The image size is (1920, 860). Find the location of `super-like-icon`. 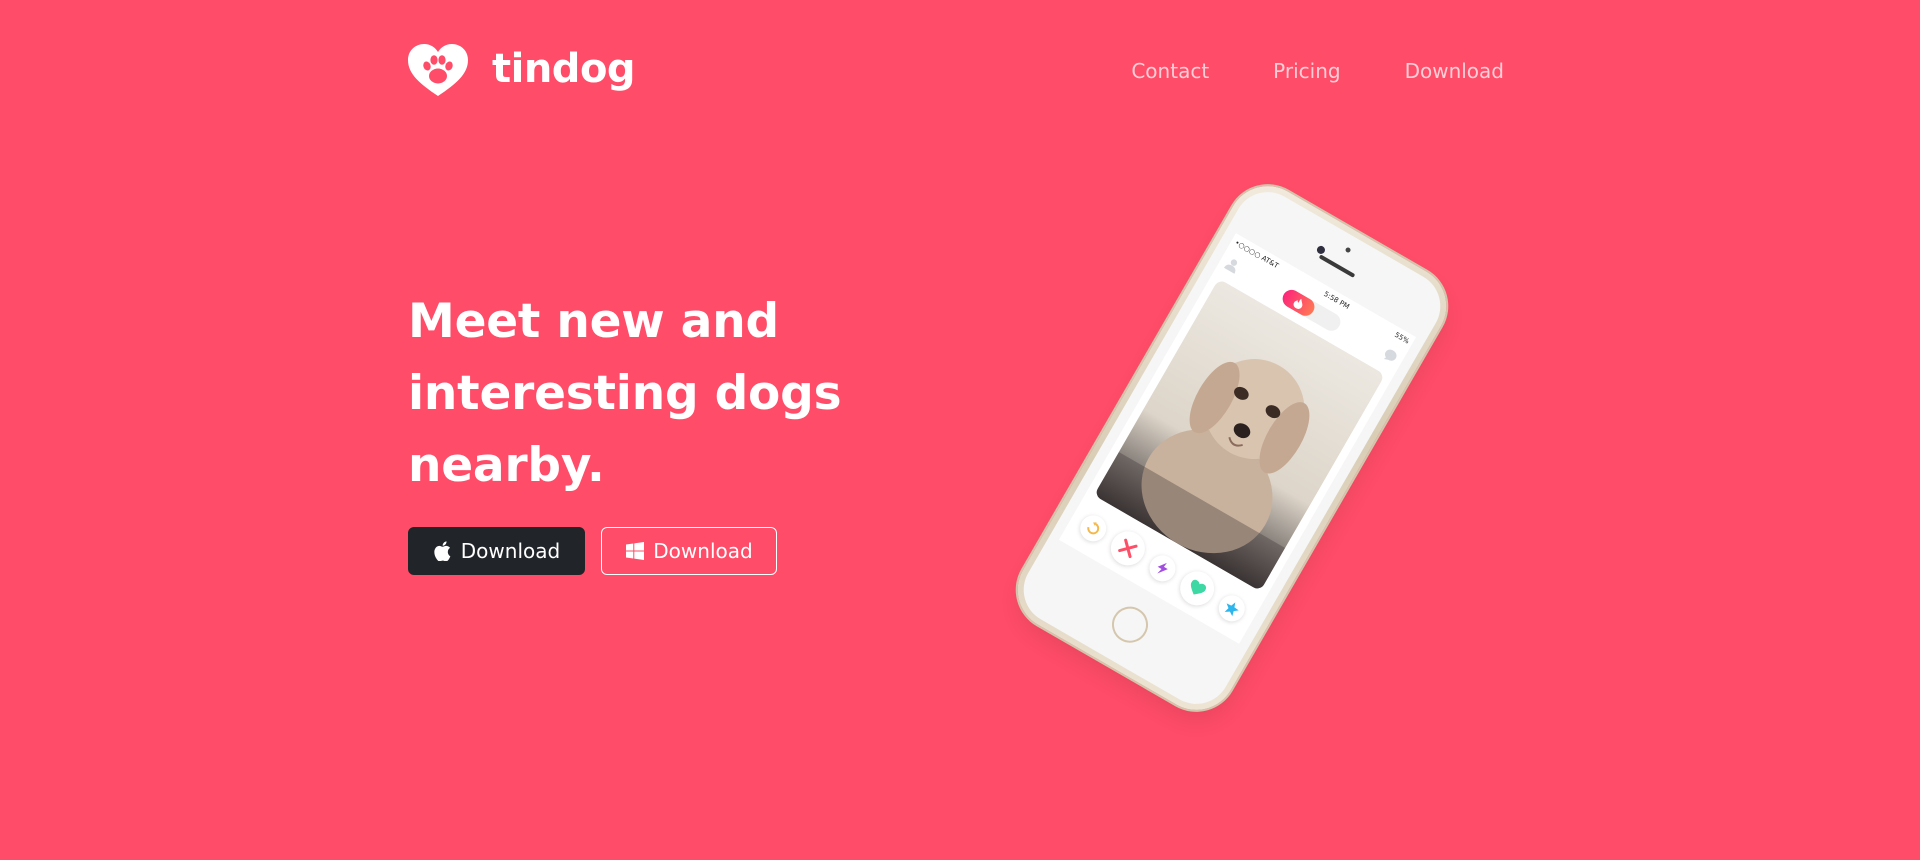

super-like-icon is located at coordinates (1231, 609).